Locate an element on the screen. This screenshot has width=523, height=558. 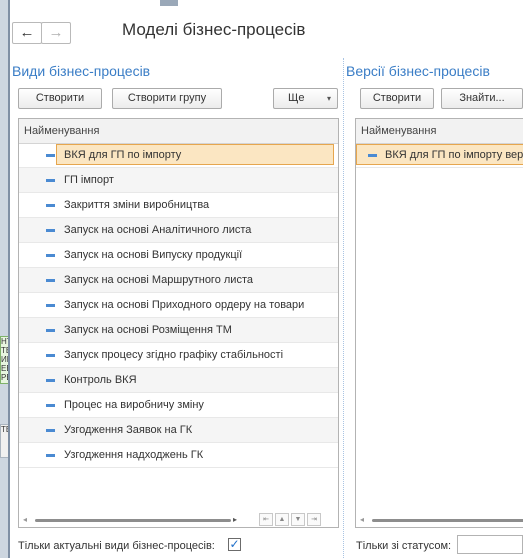
list-item: Узгодження Заявок на ГК is located at coordinates (178, 430).